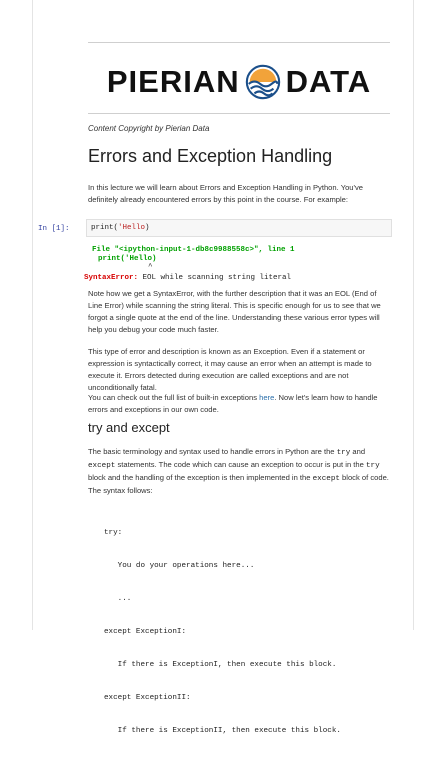 Image resolution: width=446 pixels, height=759 pixels. I want to click on error-name: SyntaxError:, so click(111, 278).